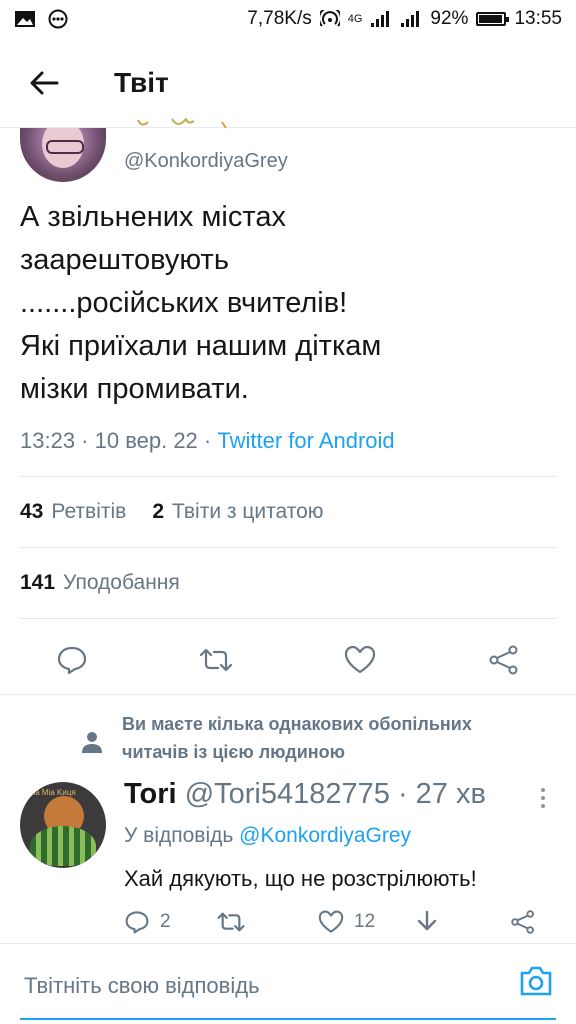 The width and height of the screenshot is (576, 1024). What do you see at coordinates (325, 835) in the screenshot?
I see `reply-to-mention: @KonkordiyaGrey` at bounding box center [325, 835].